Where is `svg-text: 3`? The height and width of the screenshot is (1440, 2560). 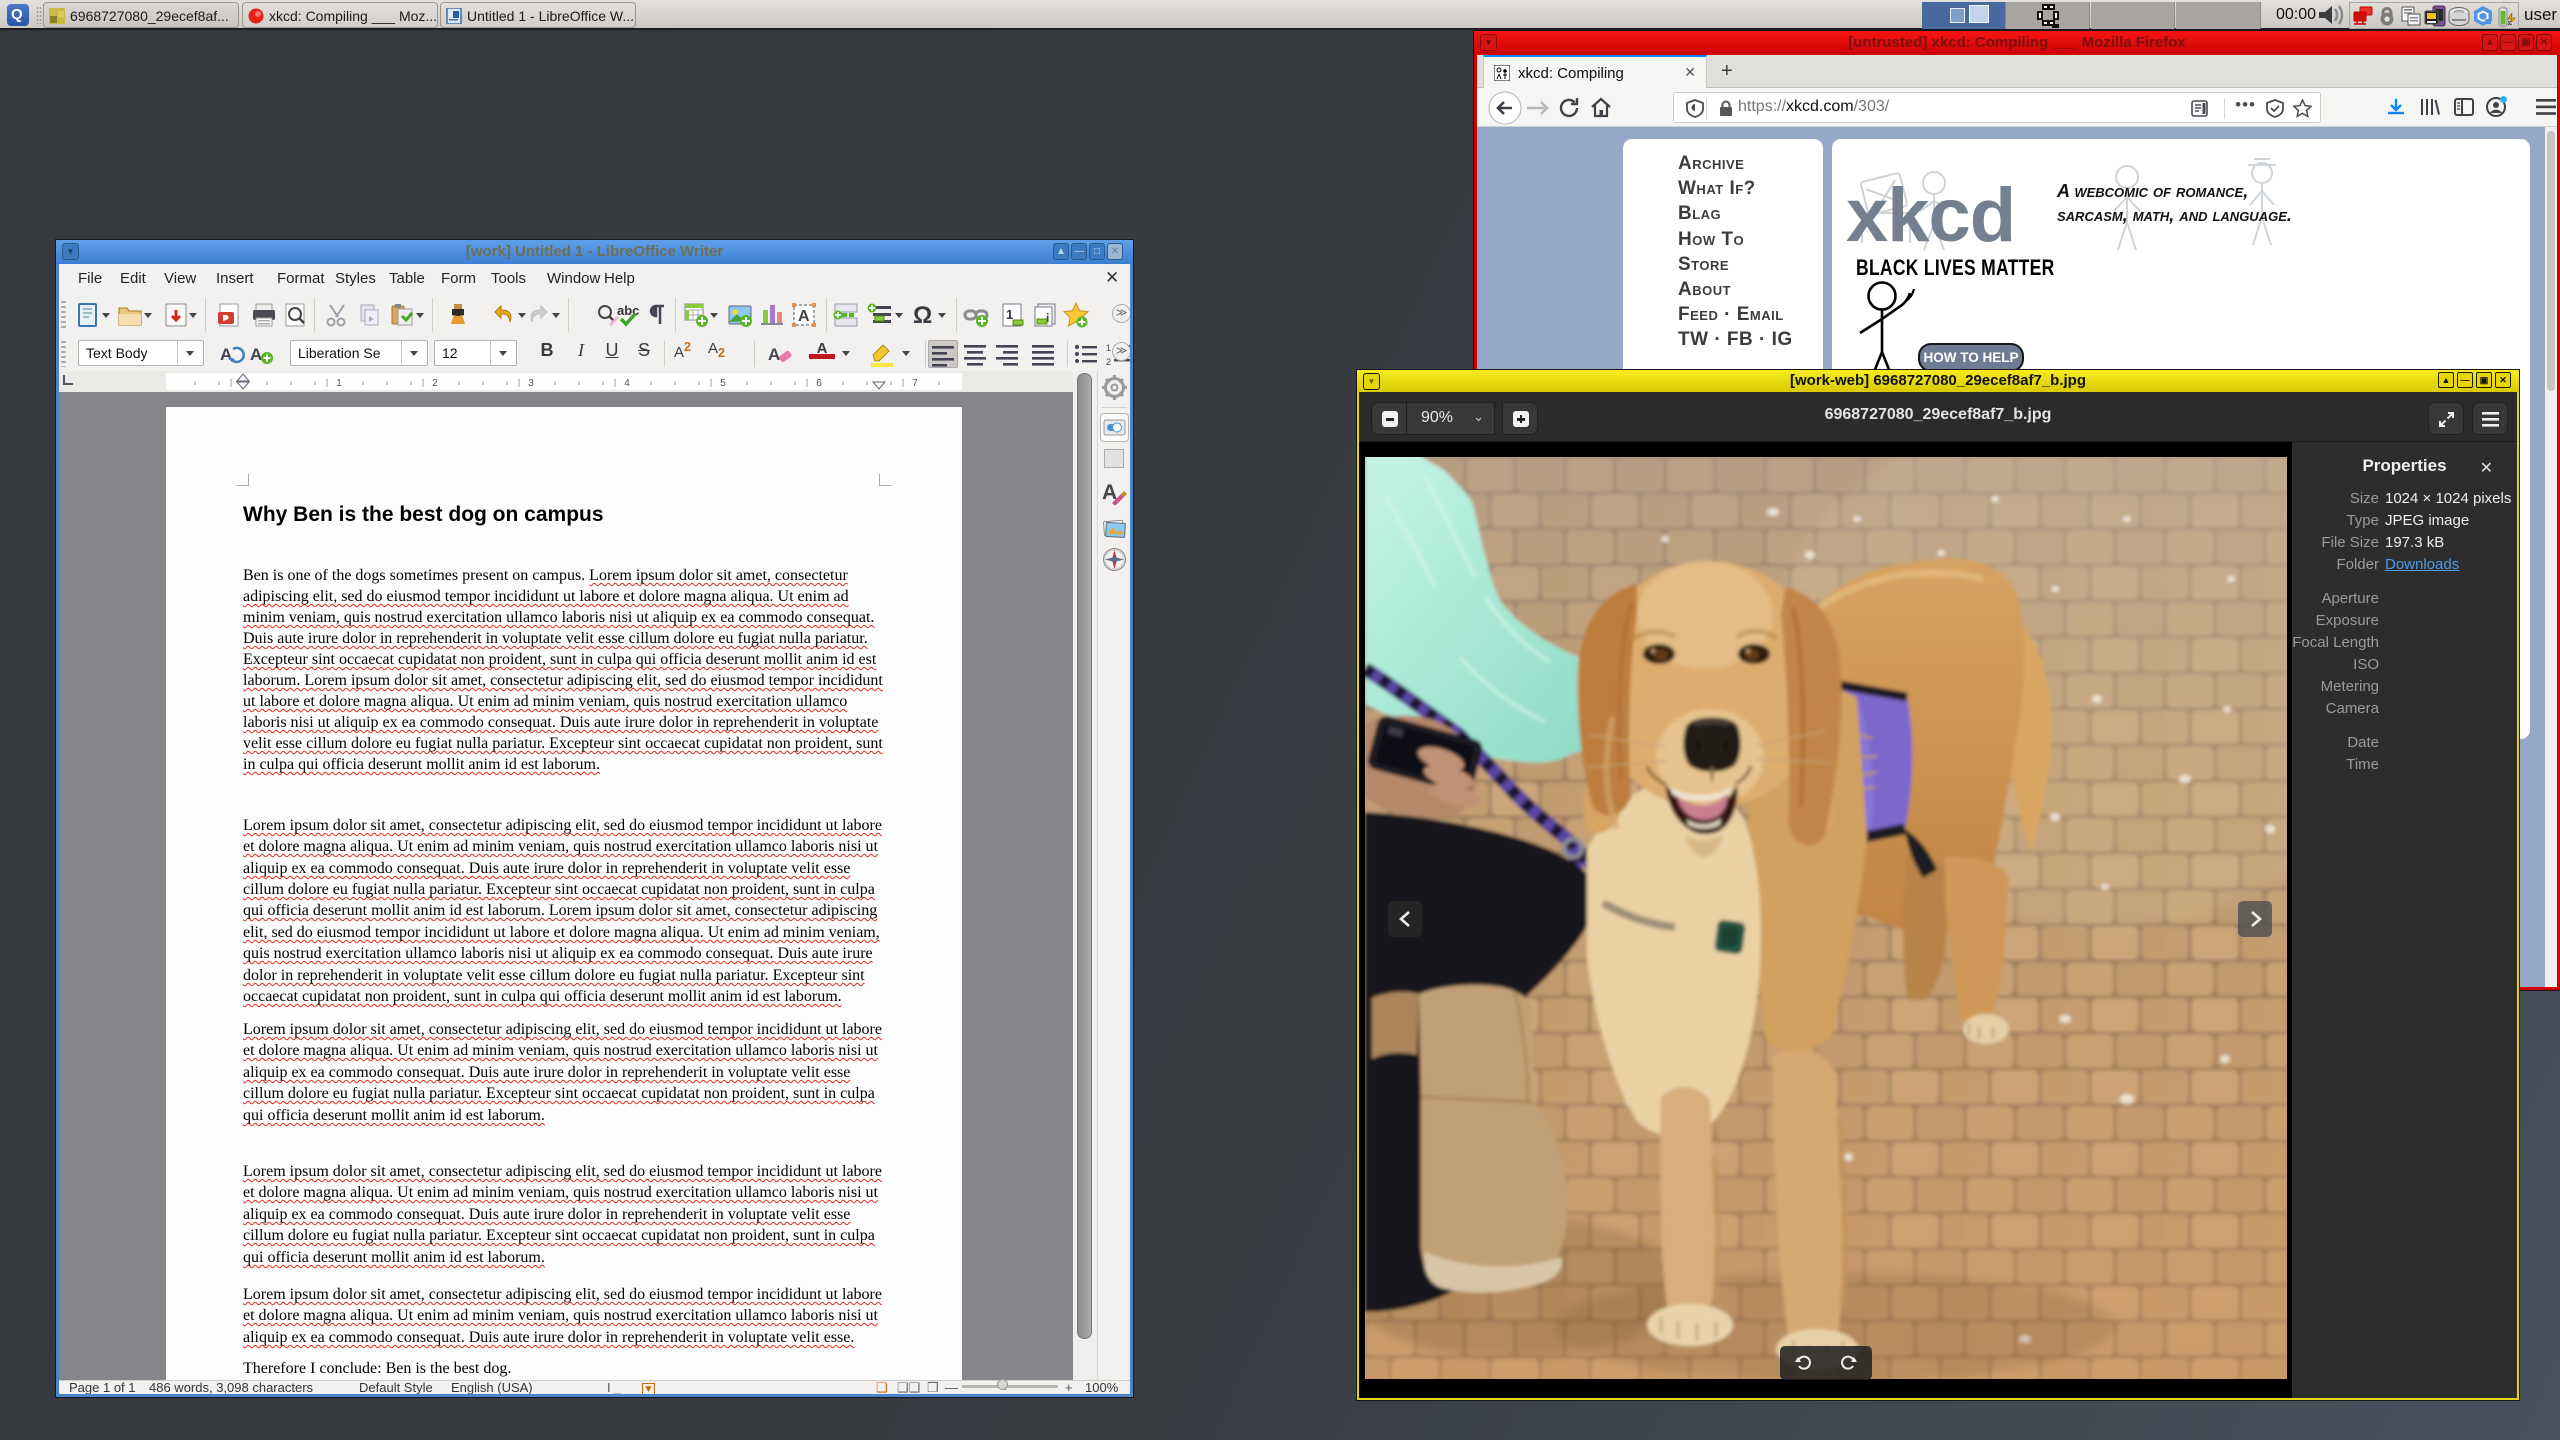 svg-text: 3 is located at coordinates (531, 383).